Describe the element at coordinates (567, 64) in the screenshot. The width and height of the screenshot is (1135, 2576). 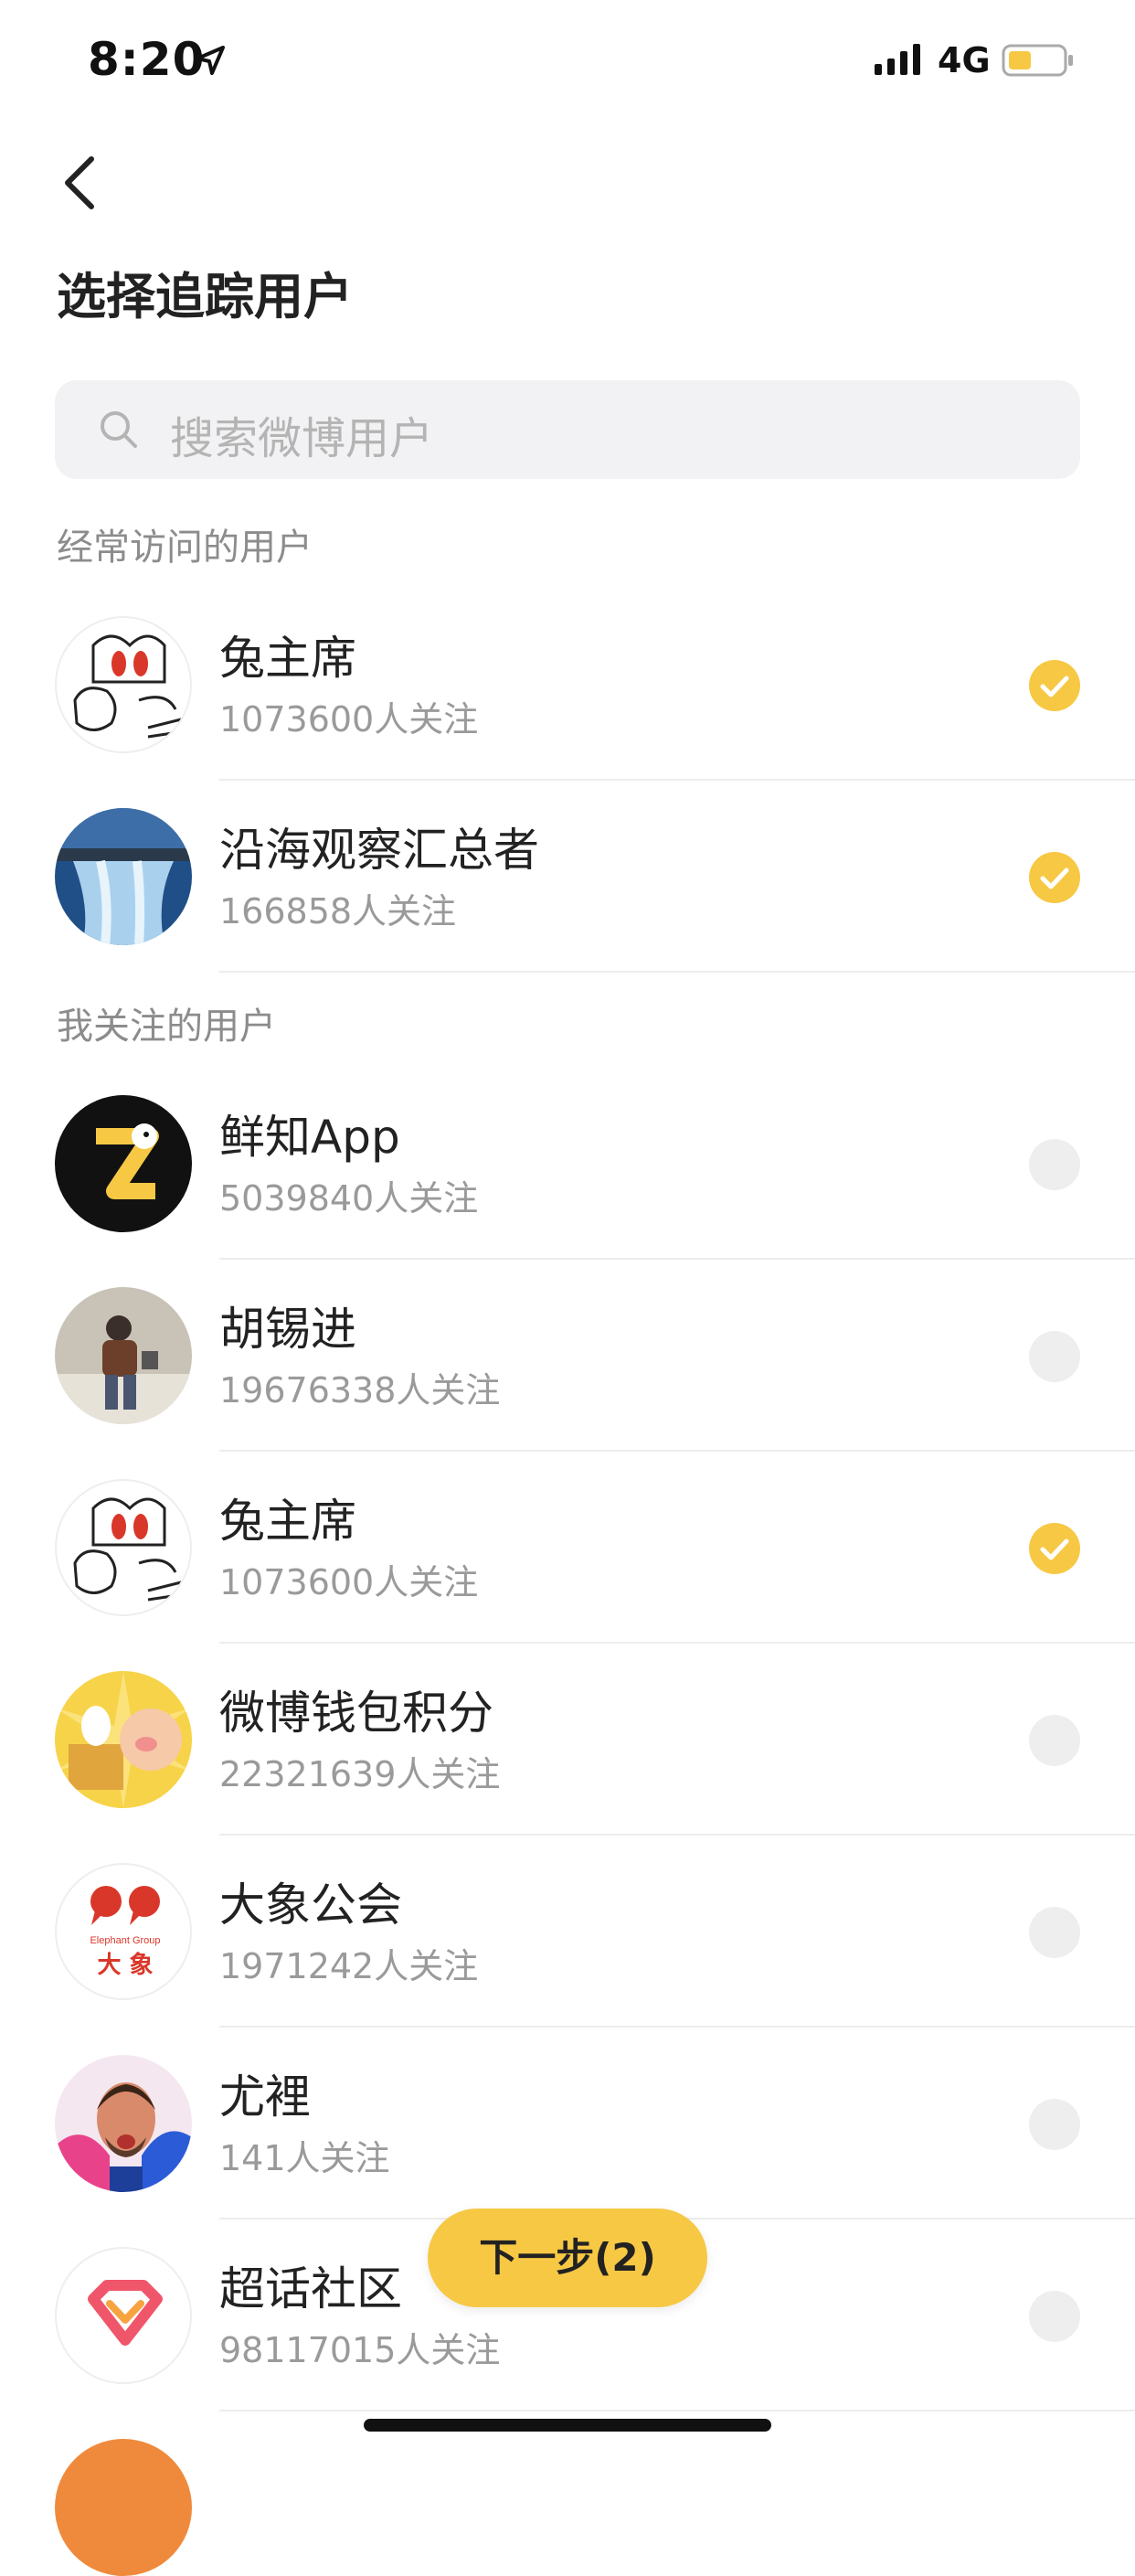
I see `status-bar: 8:20 4G` at that location.